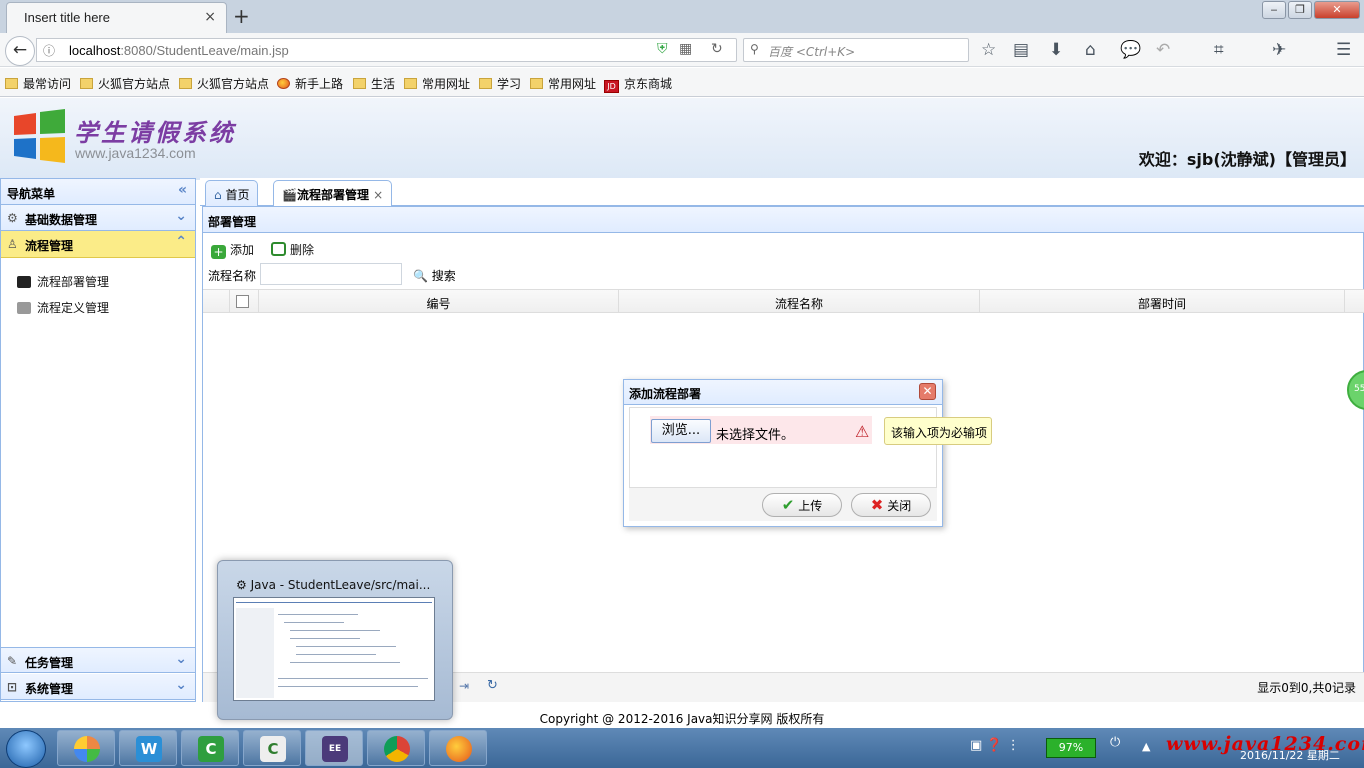 This screenshot has height=768, width=1364. I want to click on chrome-icon, so click(397, 749).